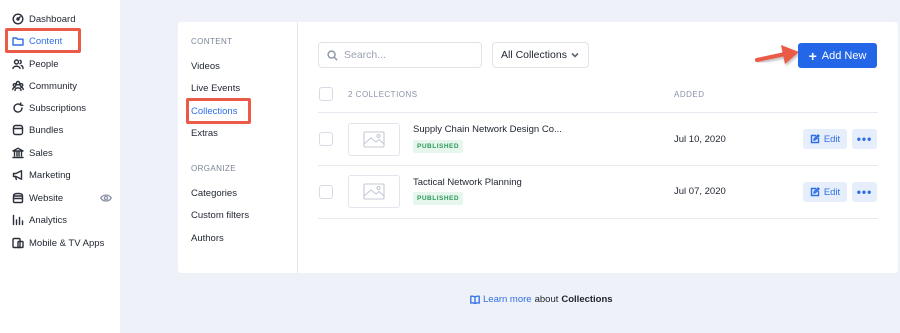 The width and height of the screenshot is (900, 333). What do you see at coordinates (383, 94) in the screenshot?
I see `collections-count-header: 2 COLLECTIONS` at bounding box center [383, 94].